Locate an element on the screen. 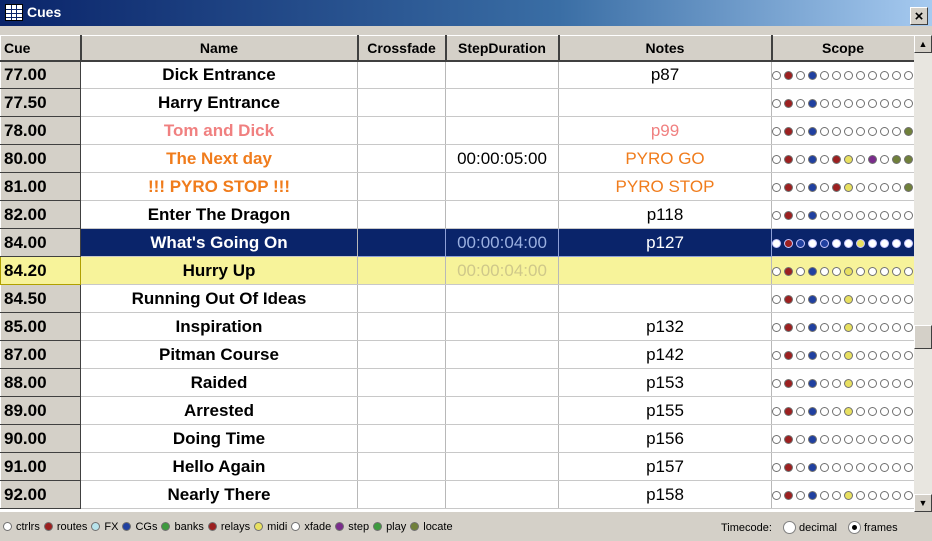 The width and height of the screenshot is (932, 541). cue-name: Tom and Dick is located at coordinates (219, 130).